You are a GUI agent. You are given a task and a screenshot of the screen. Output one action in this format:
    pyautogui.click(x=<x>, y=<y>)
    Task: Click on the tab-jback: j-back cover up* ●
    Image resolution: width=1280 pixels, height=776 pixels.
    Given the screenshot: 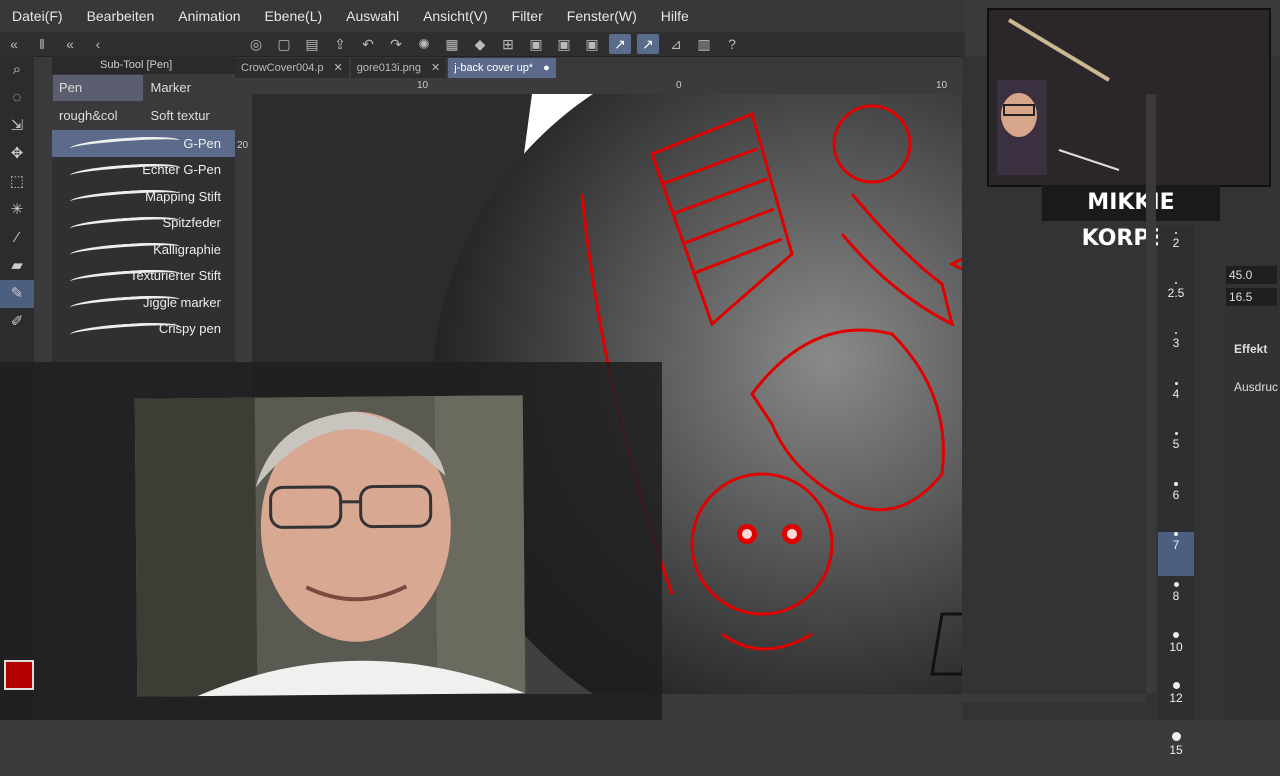 What is the action you would take?
    pyautogui.click(x=502, y=68)
    